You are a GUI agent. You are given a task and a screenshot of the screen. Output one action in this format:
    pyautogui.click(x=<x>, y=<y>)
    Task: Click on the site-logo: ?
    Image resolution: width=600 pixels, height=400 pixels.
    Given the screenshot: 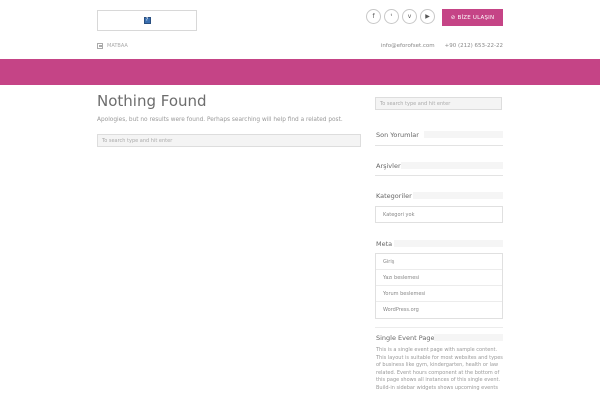 What is the action you would take?
    pyautogui.click(x=147, y=20)
    